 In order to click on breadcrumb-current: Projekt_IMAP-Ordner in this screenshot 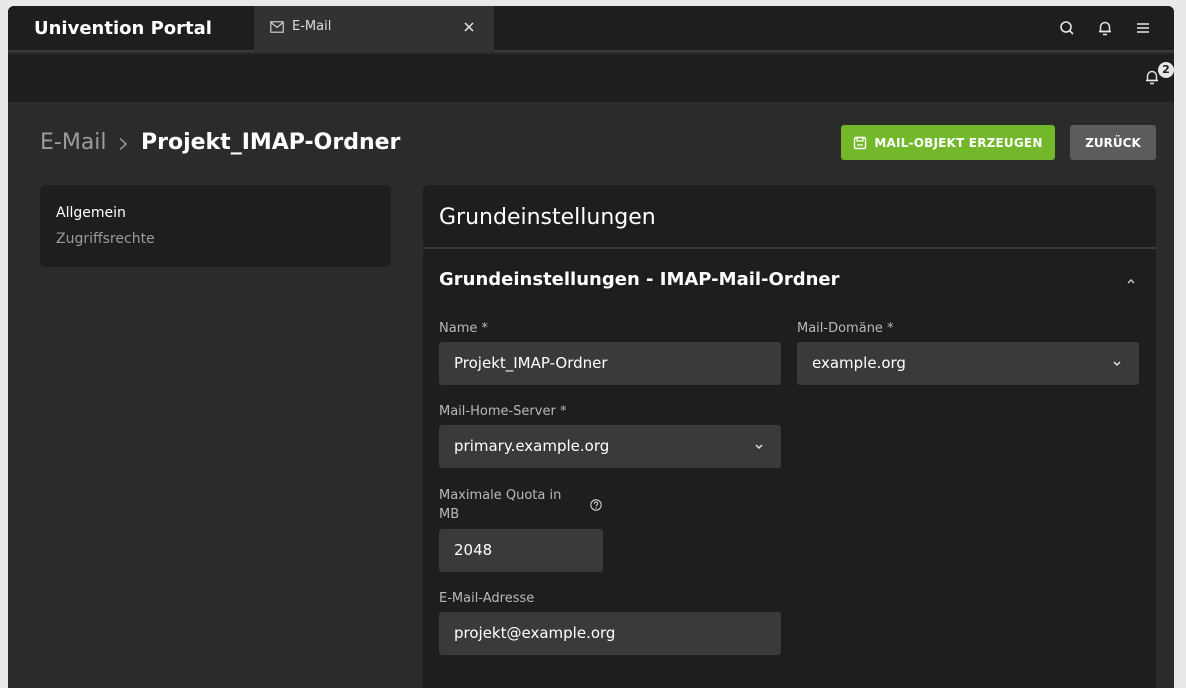, I will do `click(271, 142)`.